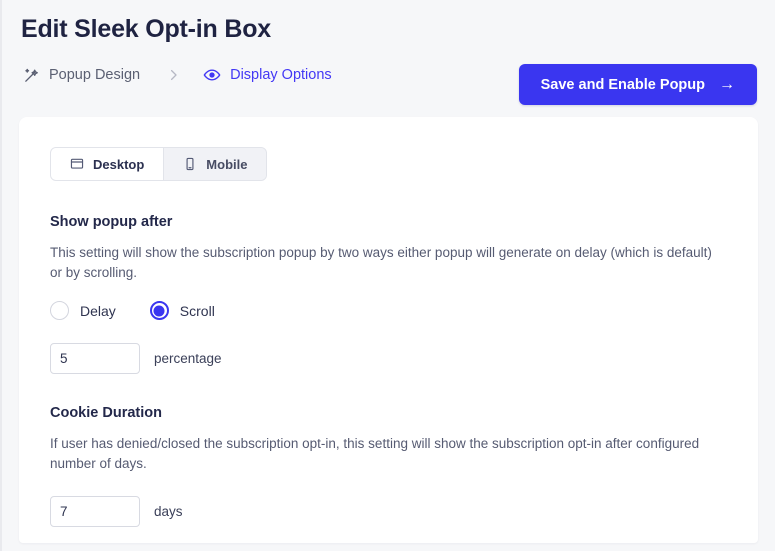 This screenshot has width=775, height=551. Describe the element at coordinates (119, 164) in the screenshot. I see `tab-desktop-label: Desktop` at that location.